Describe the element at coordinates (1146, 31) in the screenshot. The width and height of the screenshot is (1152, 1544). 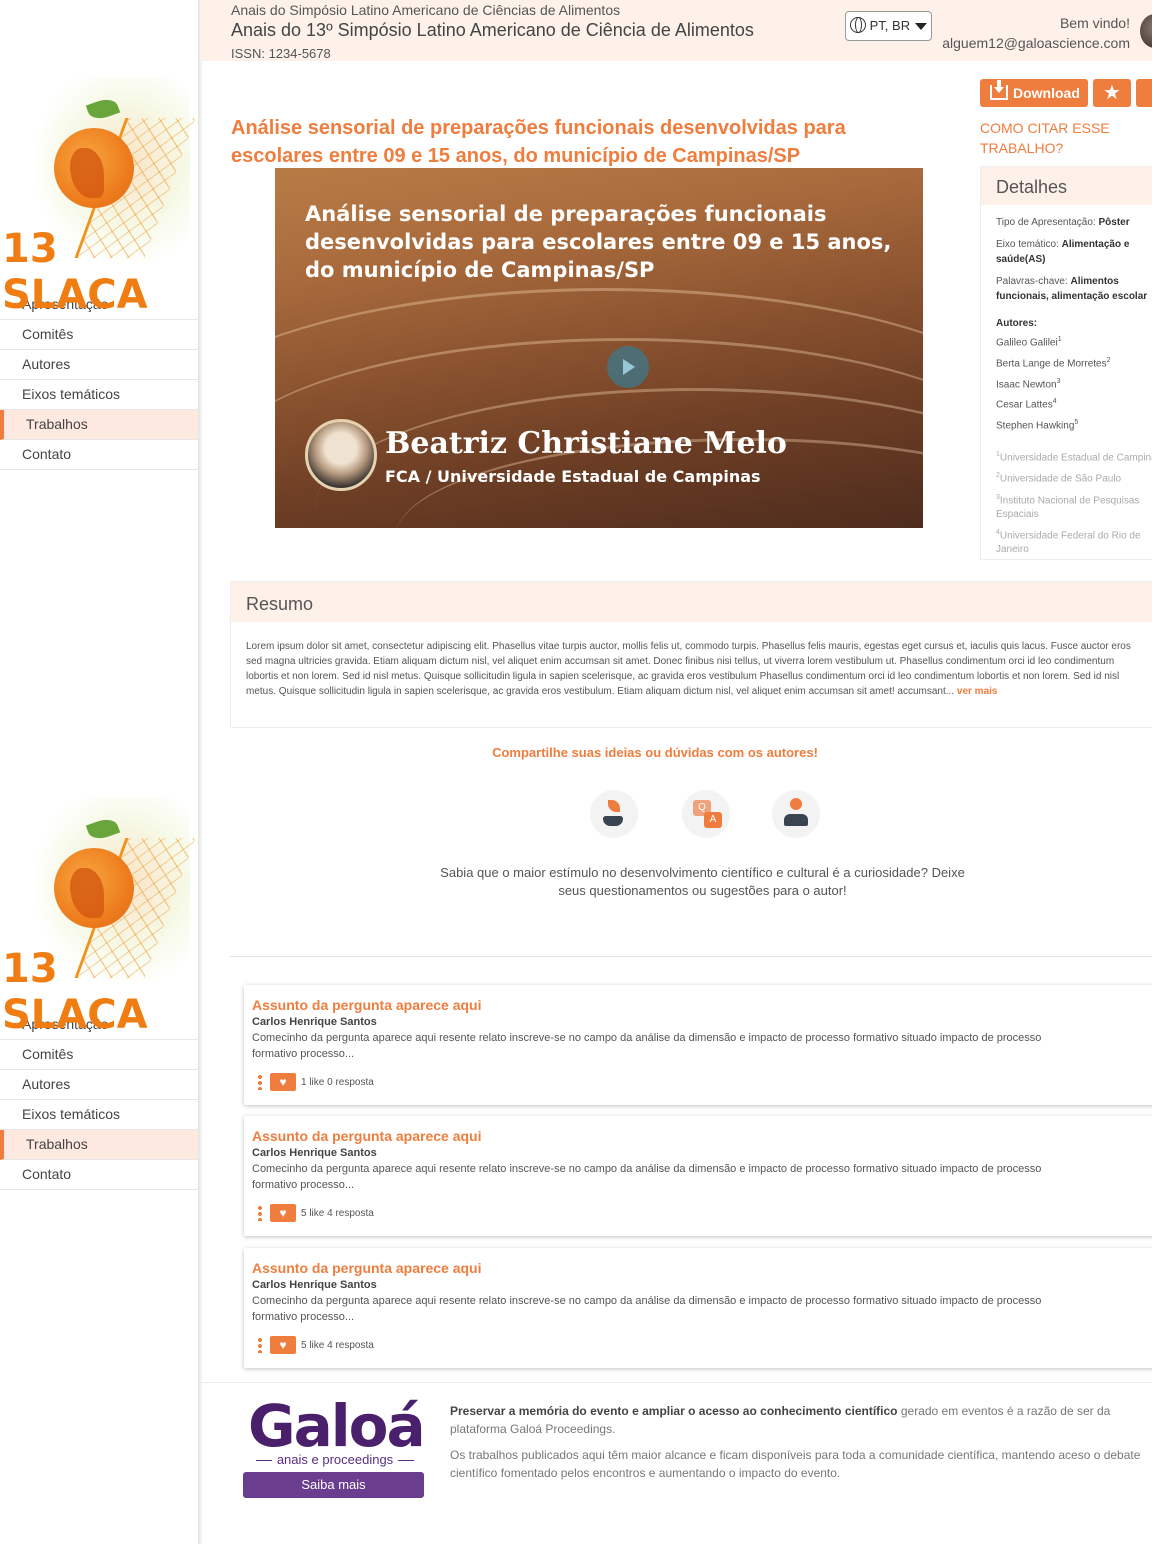
I see `user-avatar` at that location.